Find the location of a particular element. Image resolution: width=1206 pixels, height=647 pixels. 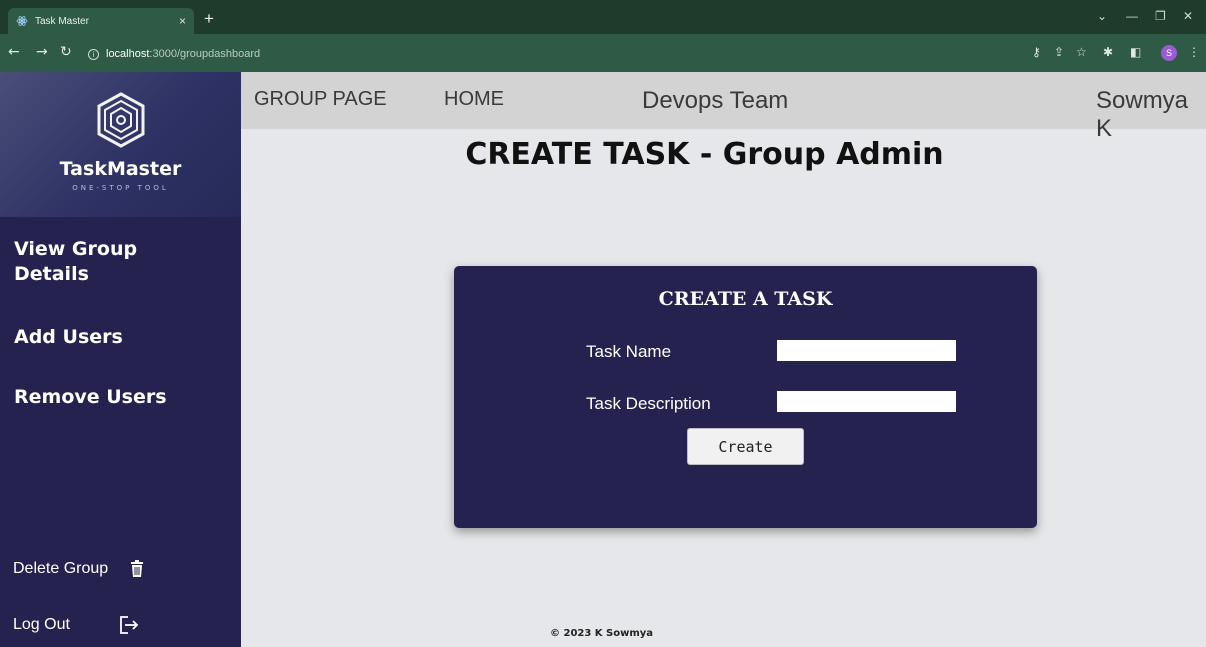

team-name: Devops Team is located at coordinates (715, 100).